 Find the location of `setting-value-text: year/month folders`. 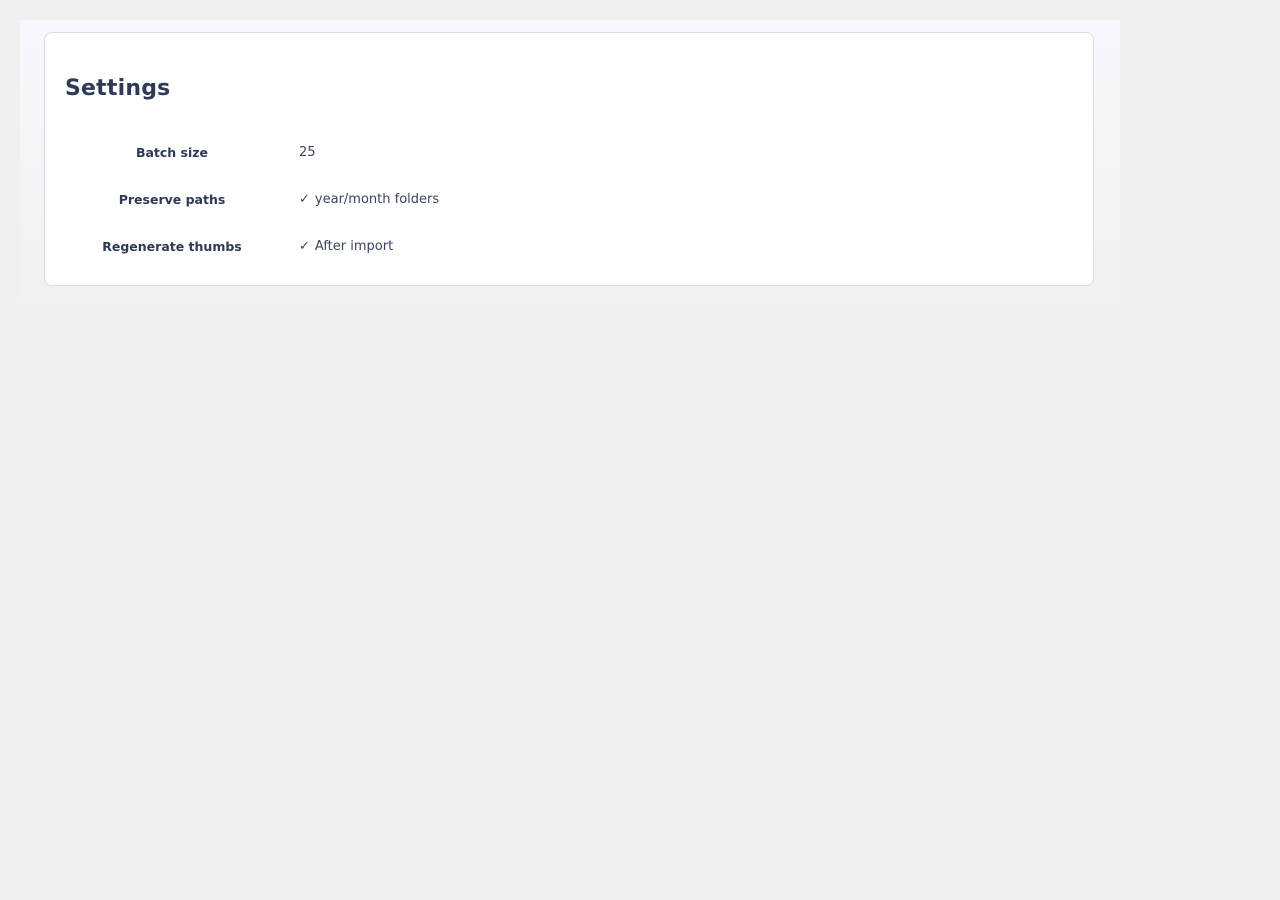

setting-value-text: year/month folders is located at coordinates (377, 199).